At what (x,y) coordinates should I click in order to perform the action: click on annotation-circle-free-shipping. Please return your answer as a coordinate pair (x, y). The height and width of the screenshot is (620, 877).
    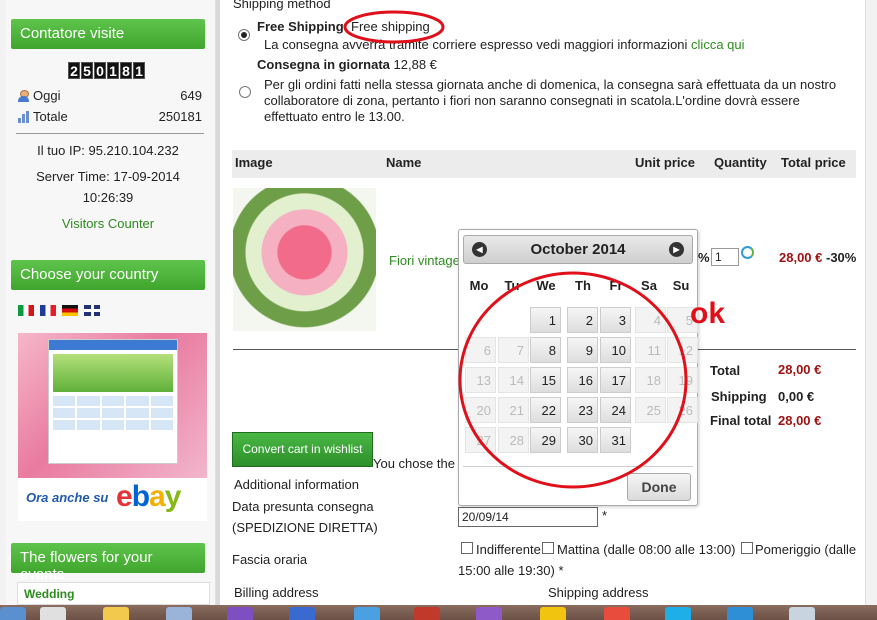
    Looking at the image, I should click on (394, 27).